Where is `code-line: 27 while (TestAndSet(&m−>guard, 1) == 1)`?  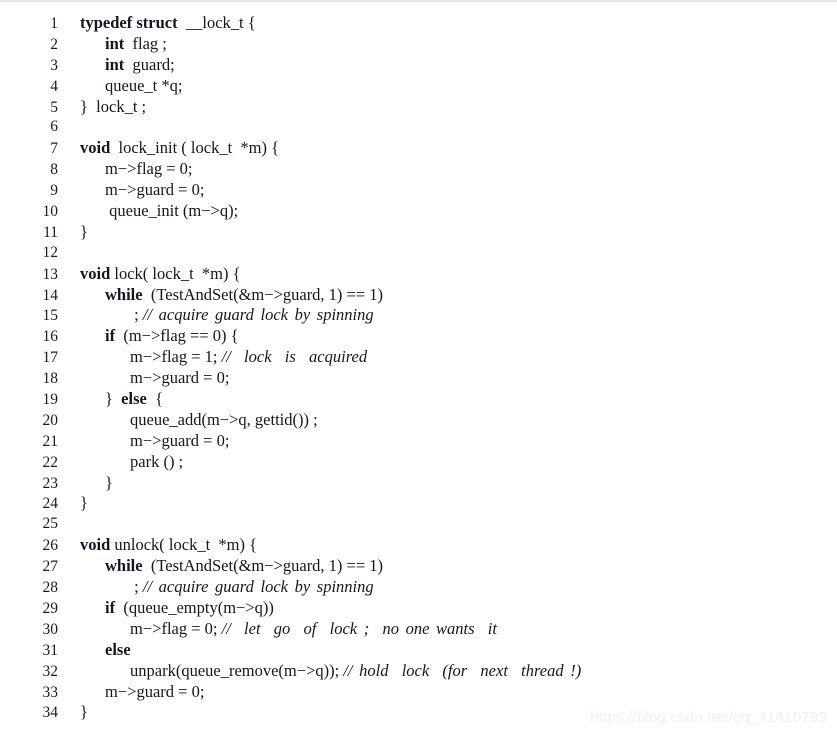 code-line: 27 while (TestAndSet(&m−>guard, 1) == 1) is located at coordinates (418, 566).